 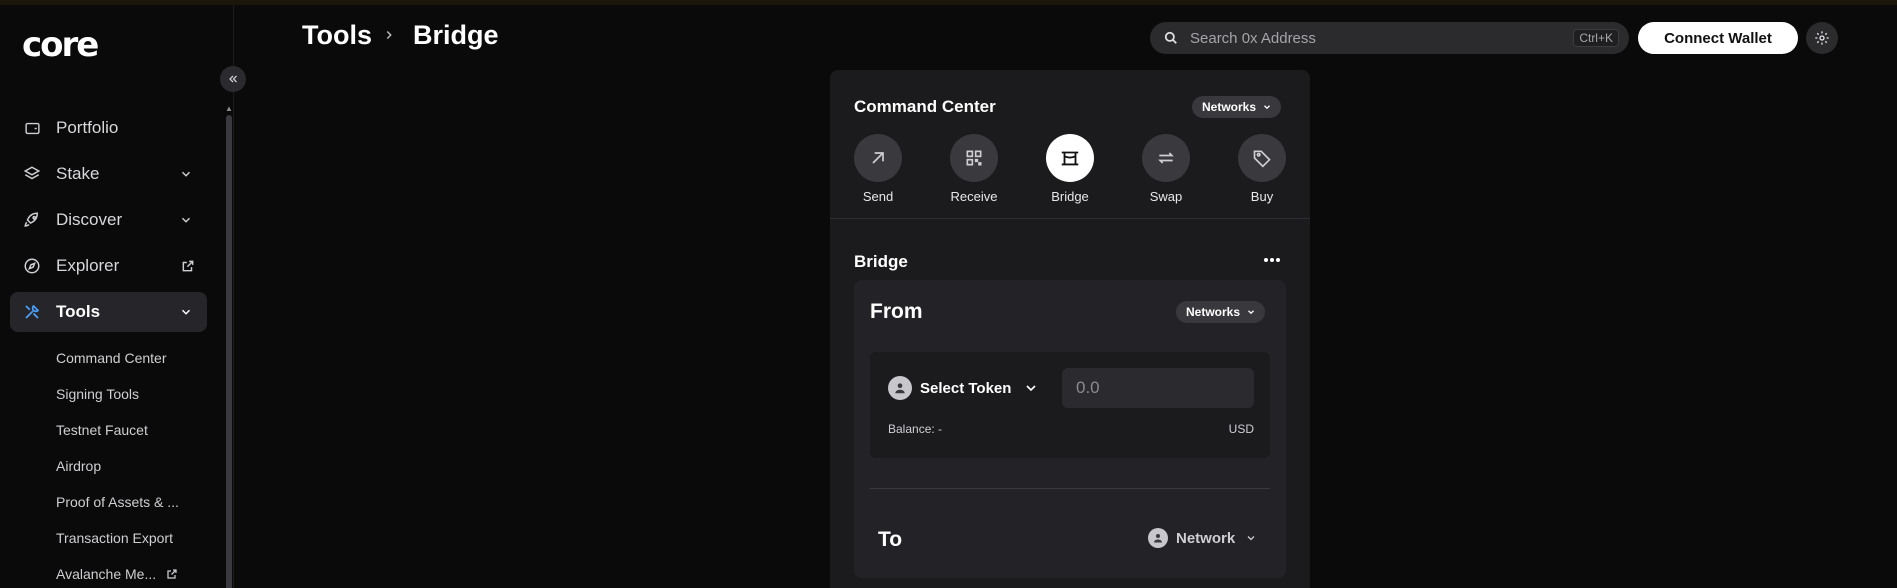 I want to click on token-input-box: Select Token Balance: - USD, so click(x=1070, y=405).